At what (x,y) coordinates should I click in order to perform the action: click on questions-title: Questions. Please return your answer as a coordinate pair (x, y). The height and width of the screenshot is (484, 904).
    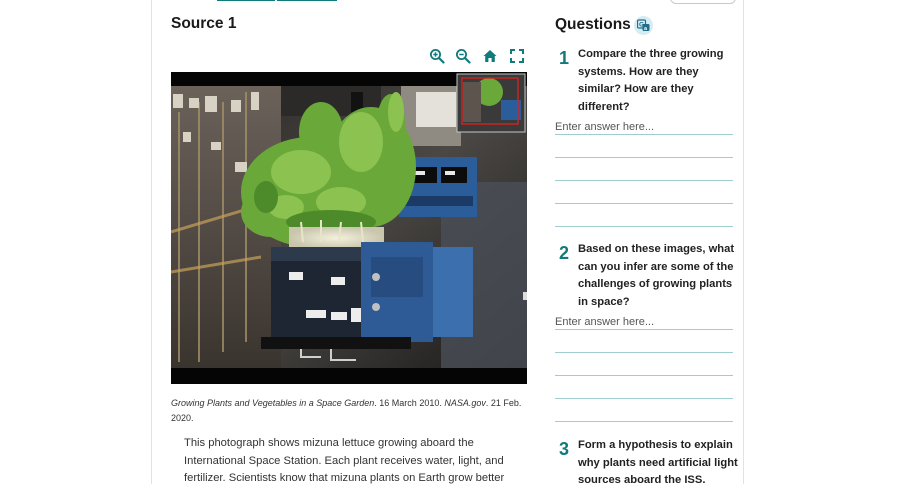
    Looking at the image, I should click on (593, 24).